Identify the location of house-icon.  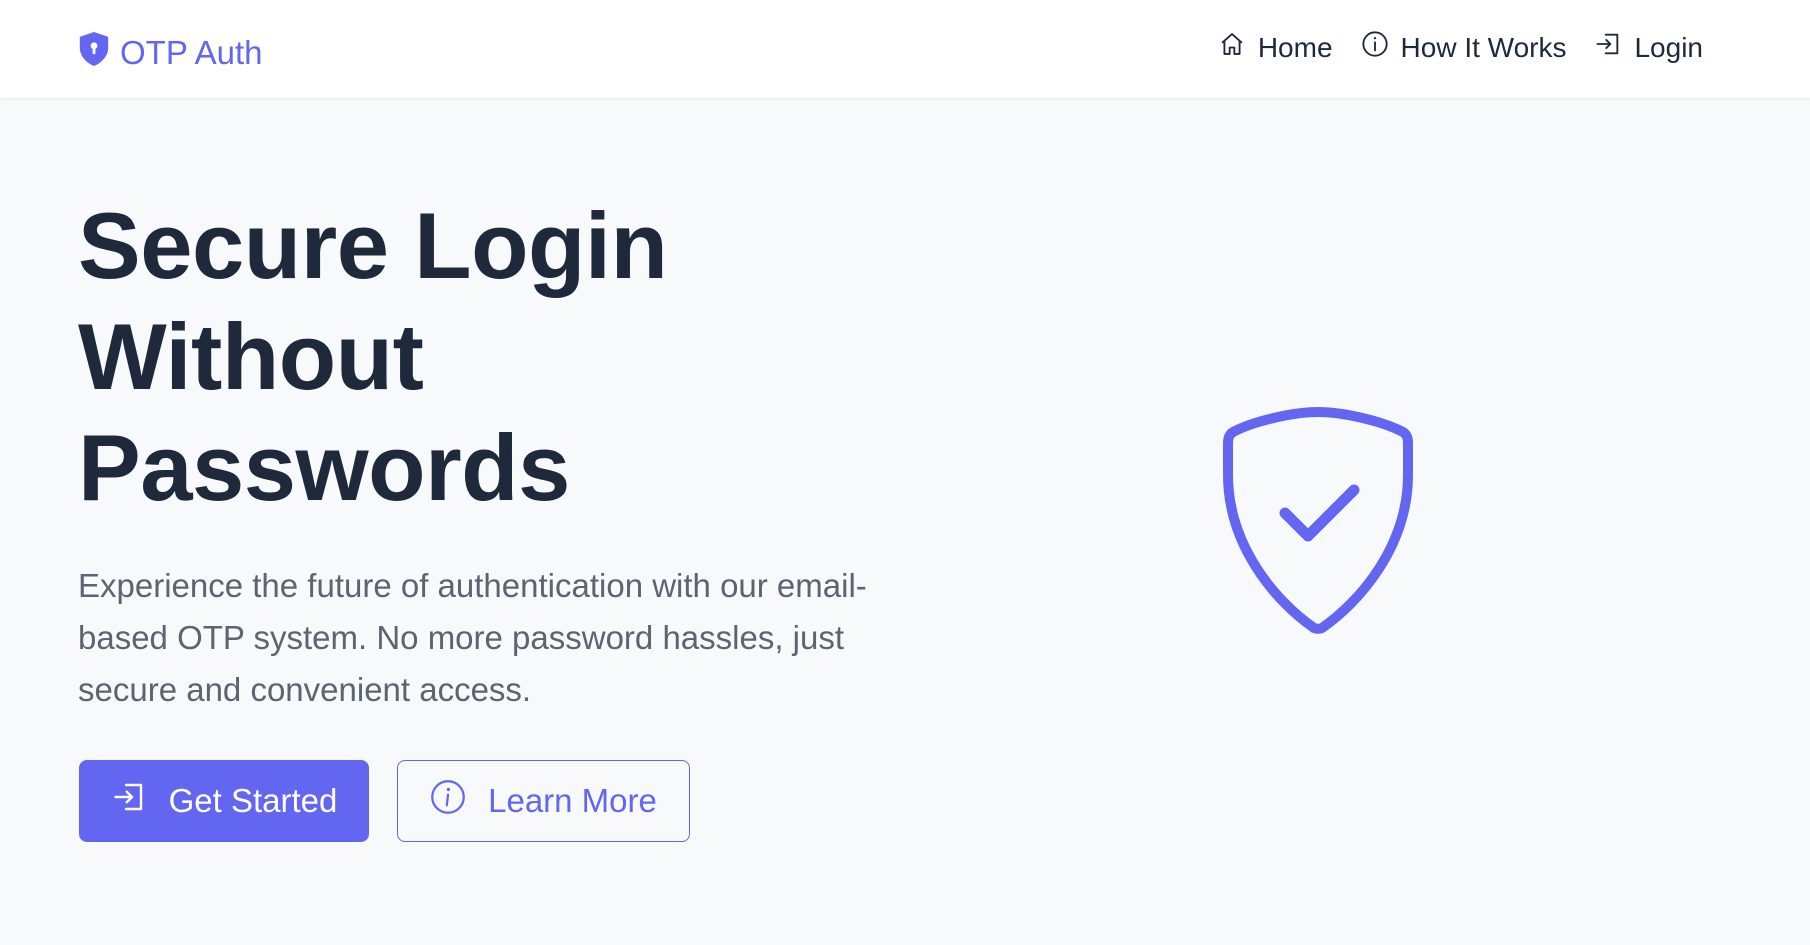
(1232, 47).